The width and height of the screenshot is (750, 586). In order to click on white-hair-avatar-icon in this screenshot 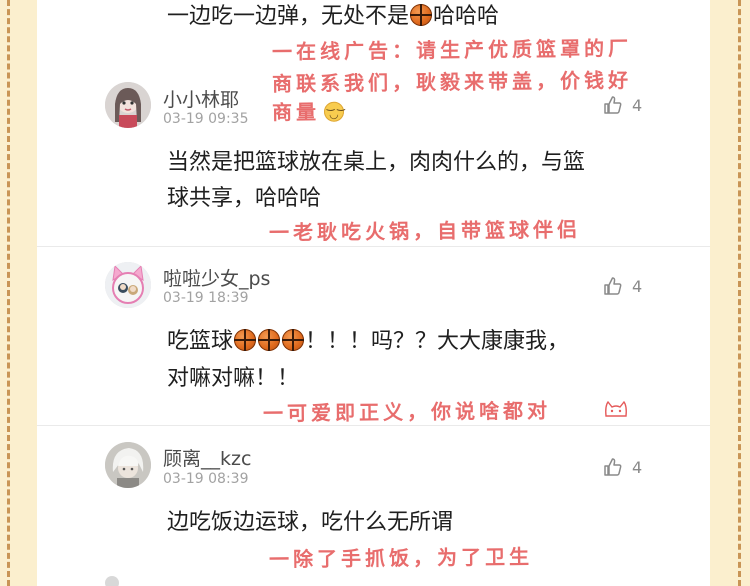, I will do `click(128, 465)`.